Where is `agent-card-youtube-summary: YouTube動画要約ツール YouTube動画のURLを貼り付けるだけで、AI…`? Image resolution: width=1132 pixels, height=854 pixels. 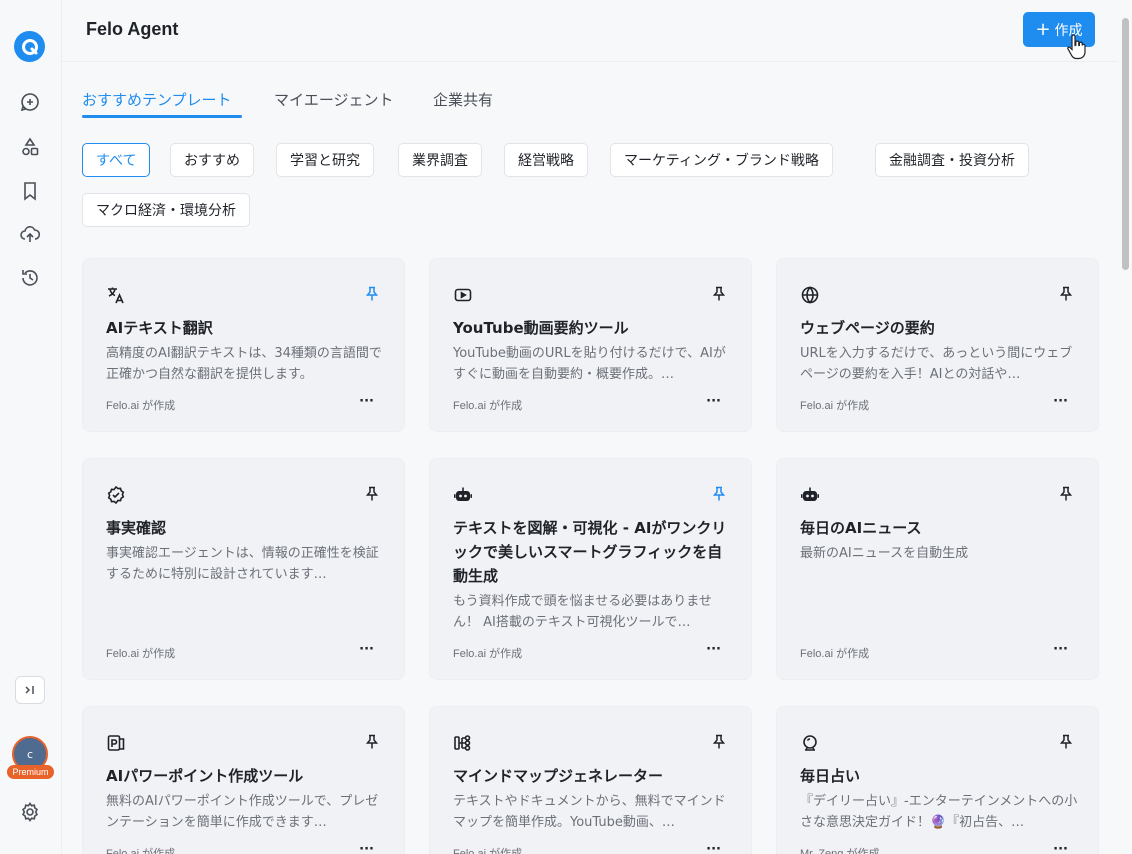 agent-card-youtube-summary: YouTube動画要約ツール YouTube動画のURLを貼り付けるだけで、AI… is located at coordinates (590, 345).